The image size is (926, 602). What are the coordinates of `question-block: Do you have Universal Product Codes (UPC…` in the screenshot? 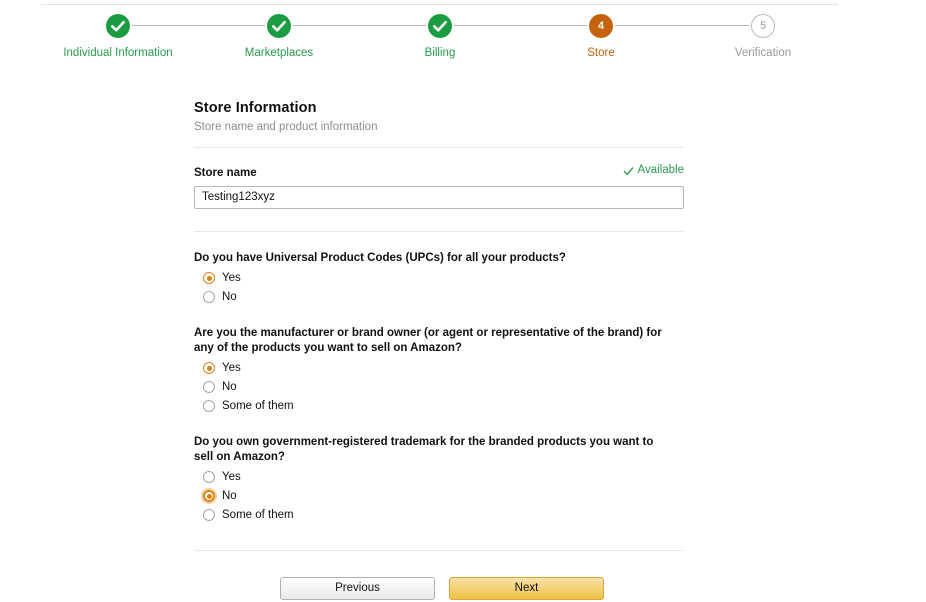 It's located at (439, 279).